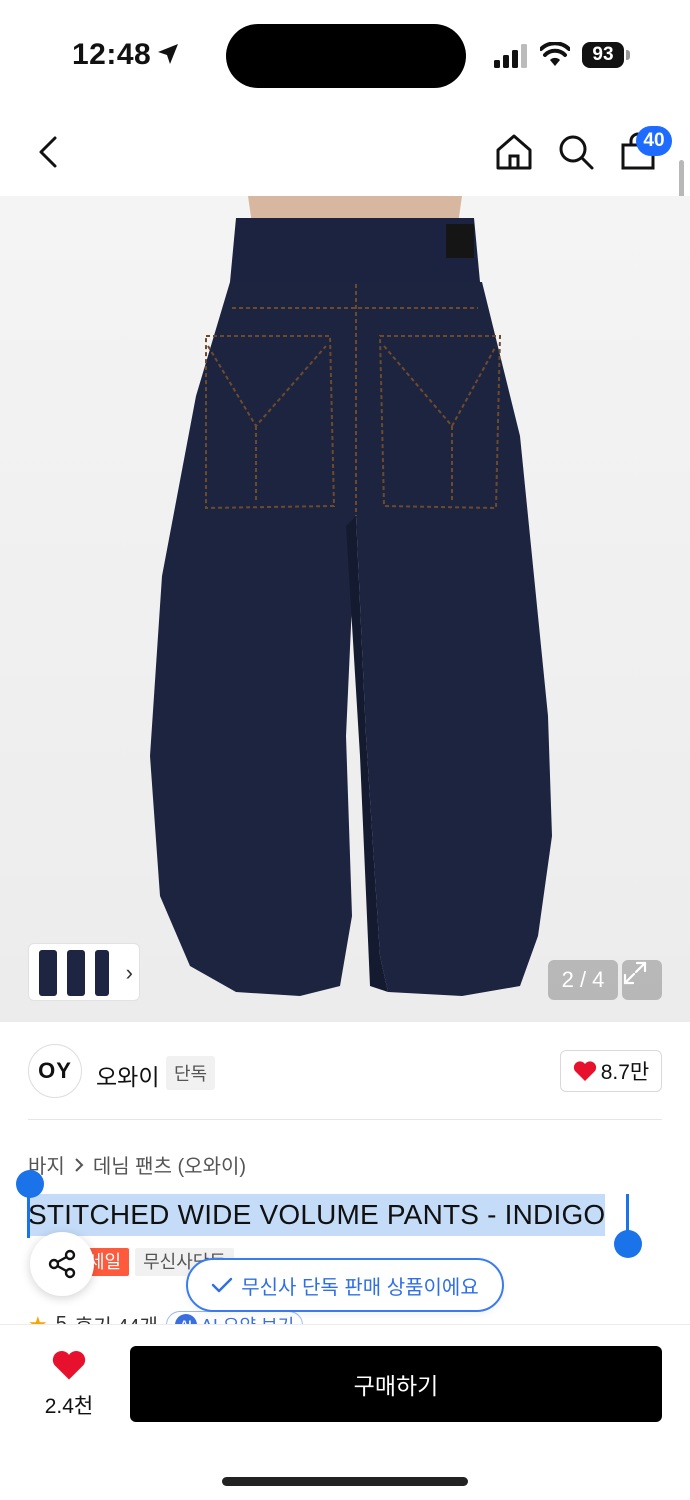 This screenshot has width=690, height=1500. Describe the element at coordinates (112, 54) in the screenshot. I see `status-time: 12:48` at that location.